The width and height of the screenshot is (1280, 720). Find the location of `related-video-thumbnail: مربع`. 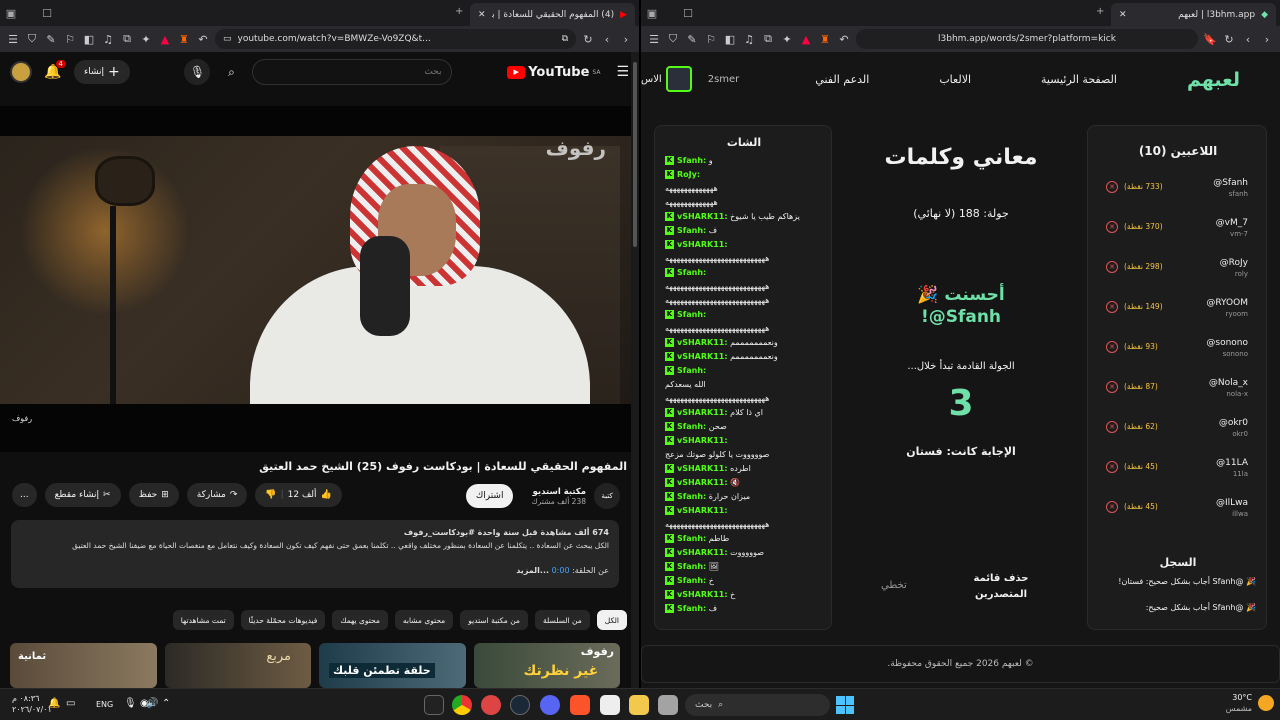

related-video-thumbnail: مربع is located at coordinates (237, 665).